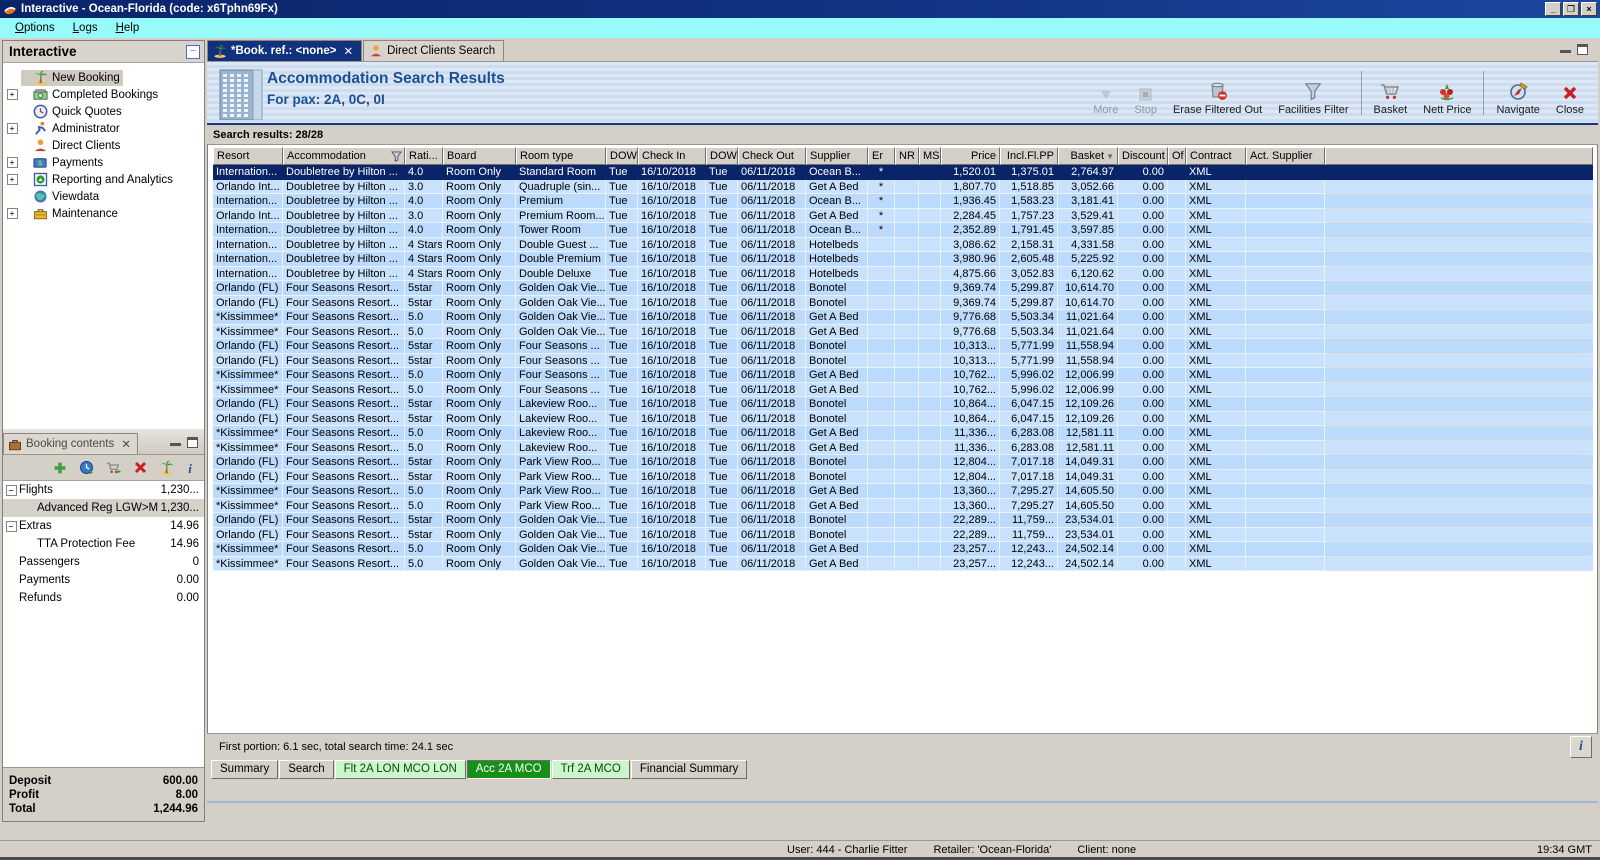 The width and height of the screenshot is (1600, 860). What do you see at coordinates (1143, 156) in the screenshot?
I see `column-header-discount: Discount` at bounding box center [1143, 156].